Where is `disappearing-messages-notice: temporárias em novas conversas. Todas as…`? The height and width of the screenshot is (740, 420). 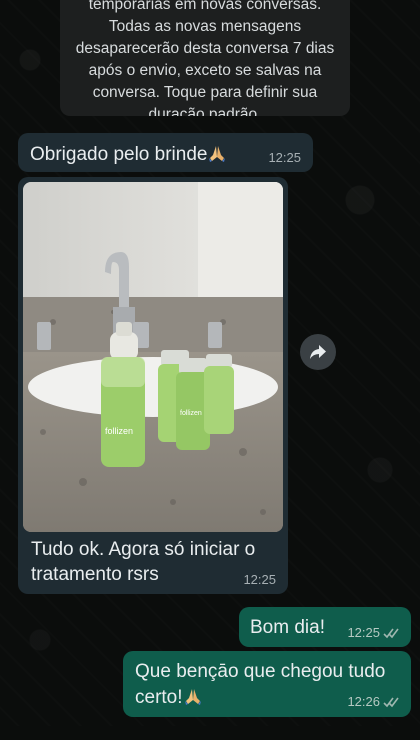 disappearing-messages-notice: temporárias em novas conversas. Todas as… is located at coordinates (205, 58).